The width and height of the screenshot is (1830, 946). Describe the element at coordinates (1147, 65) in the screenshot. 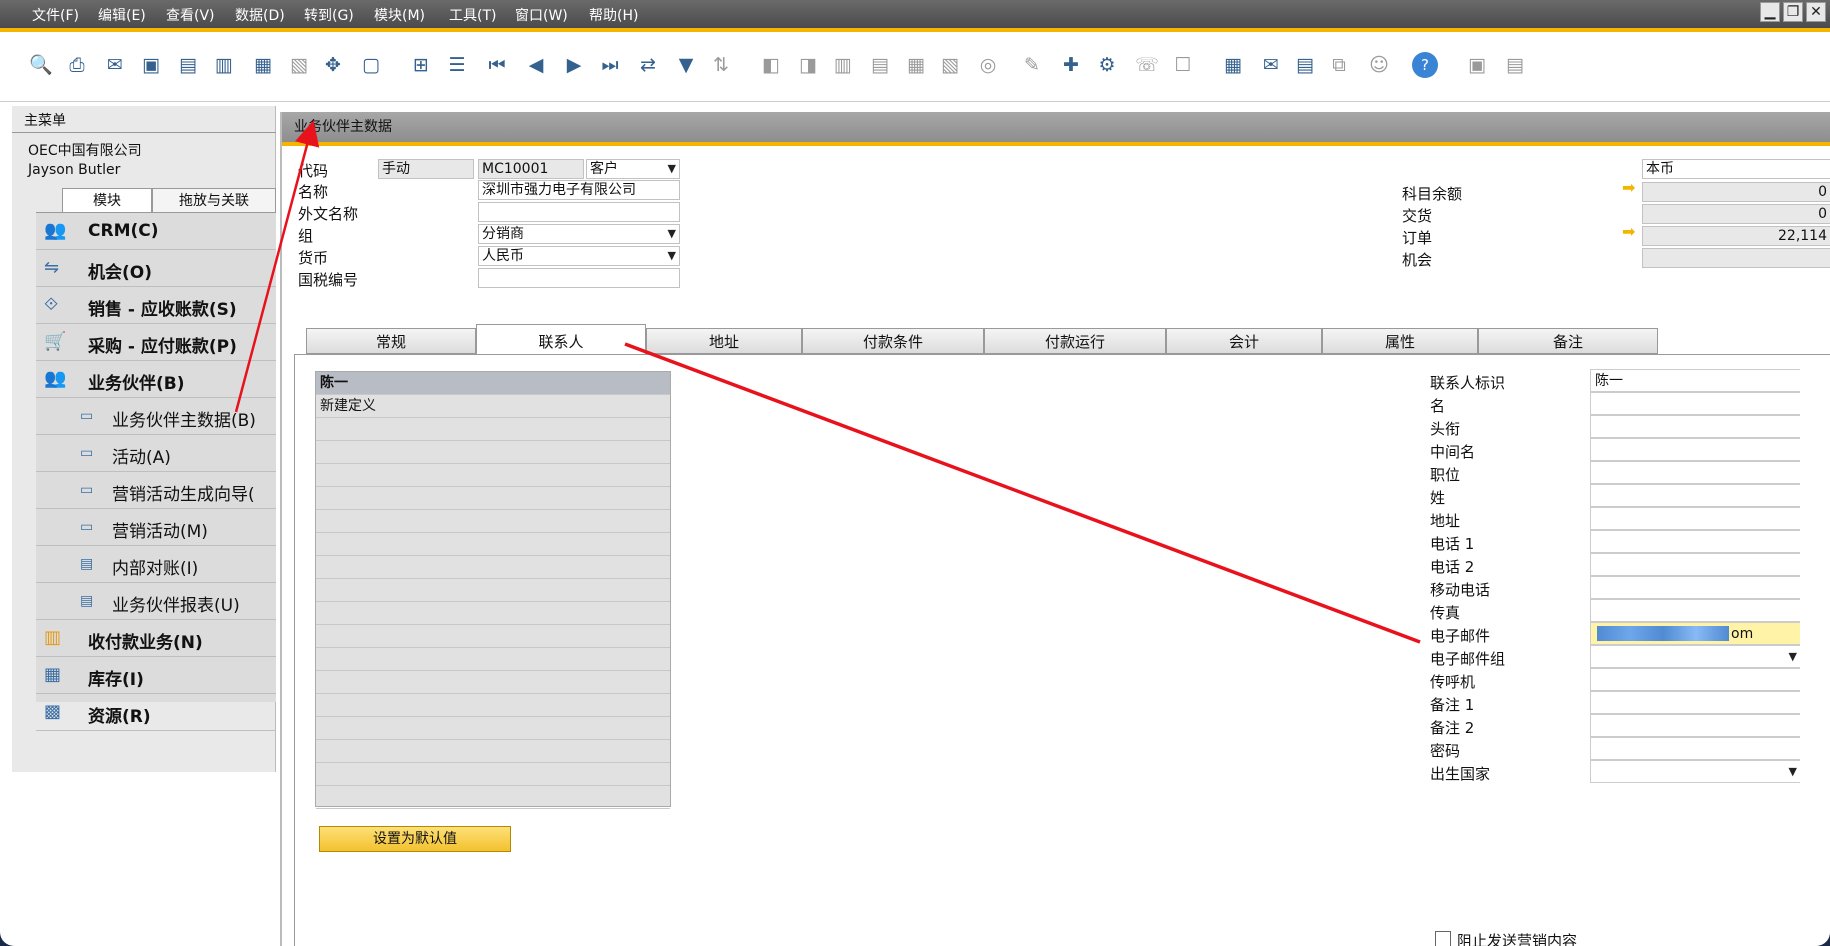

I see `message-icon: ☏` at that location.